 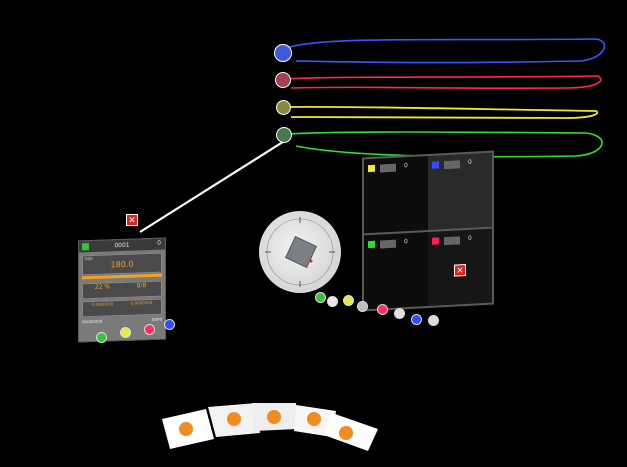 I want to click on control-button-grey, so click(x=362, y=306).